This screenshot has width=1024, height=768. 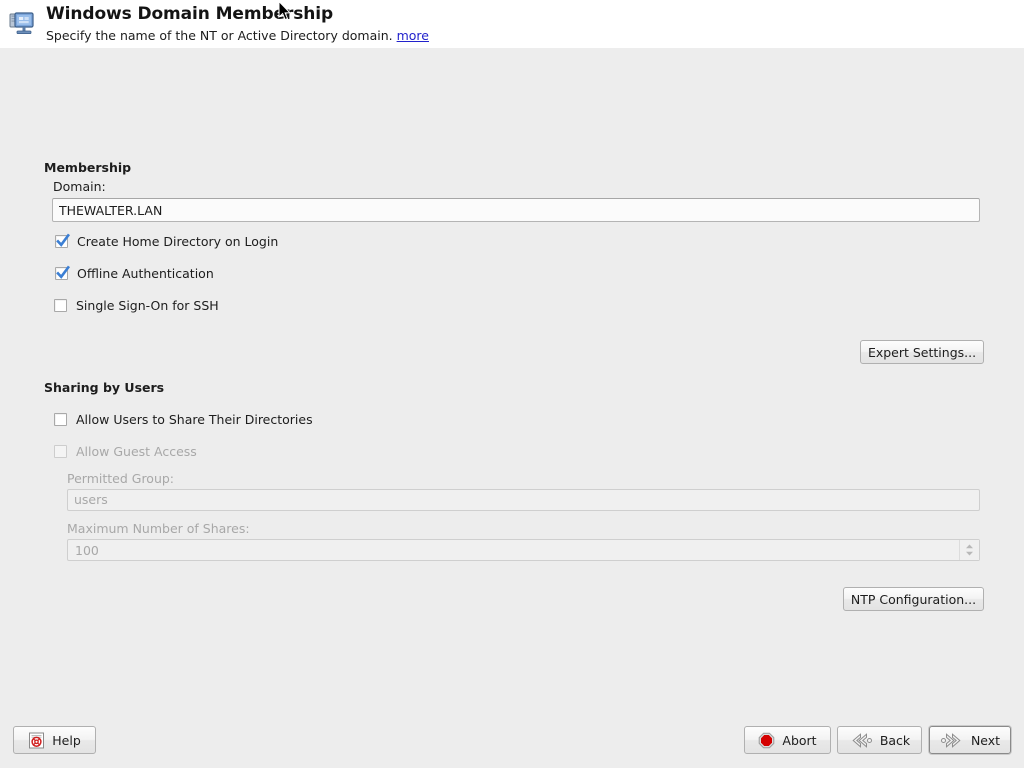 What do you see at coordinates (516, 210) in the screenshot?
I see `domain-input` at bounding box center [516, 210].